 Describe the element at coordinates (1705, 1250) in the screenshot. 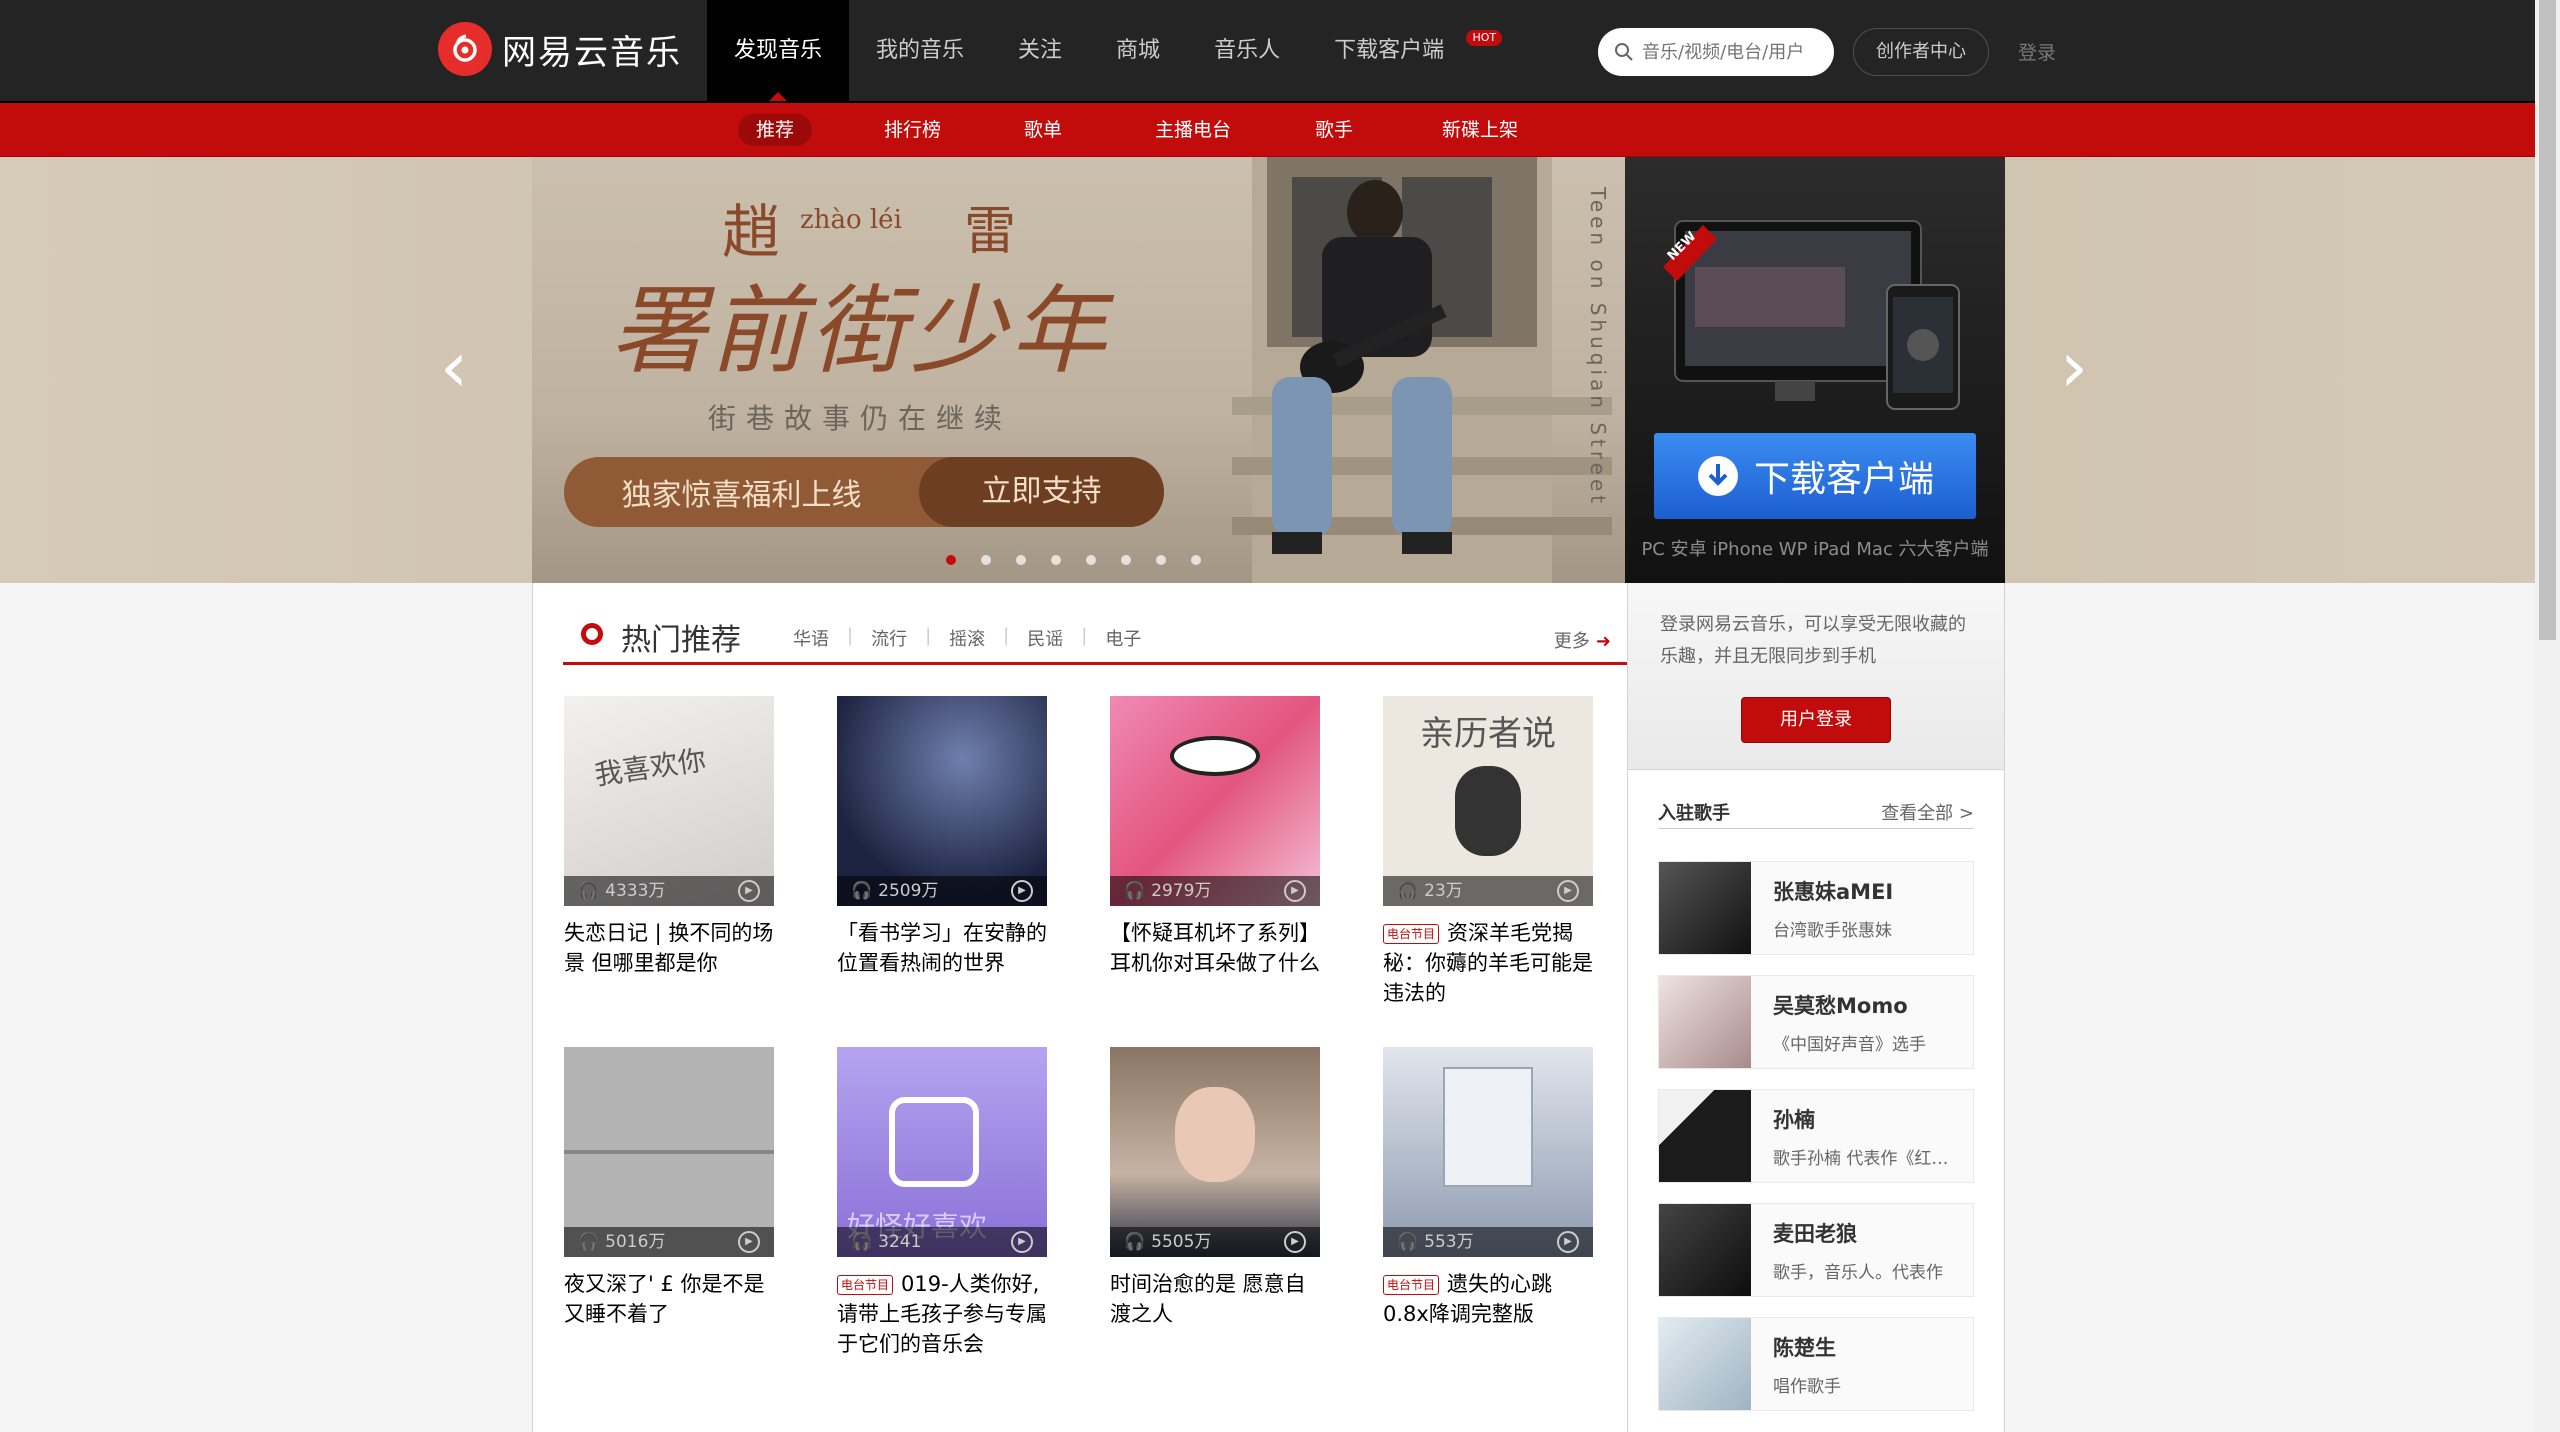

I see `singer-avatar` at that location.